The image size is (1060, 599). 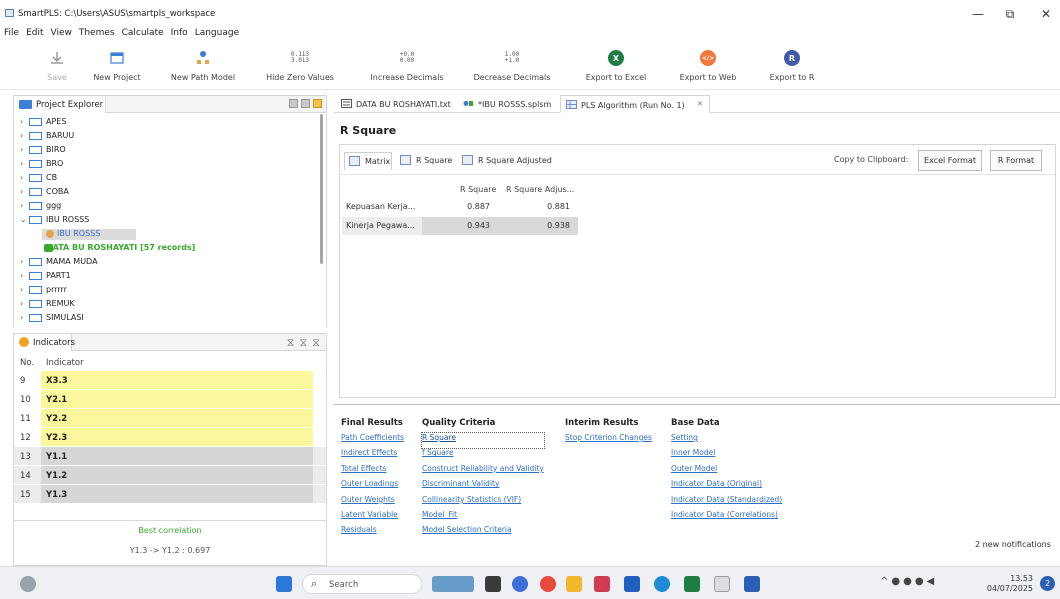 What do you see at coordinates (608, 440) in the screenshot?
I see `link-stop-criterion-changes: Stop Criterion Changes` at bounding box center [608, 440].